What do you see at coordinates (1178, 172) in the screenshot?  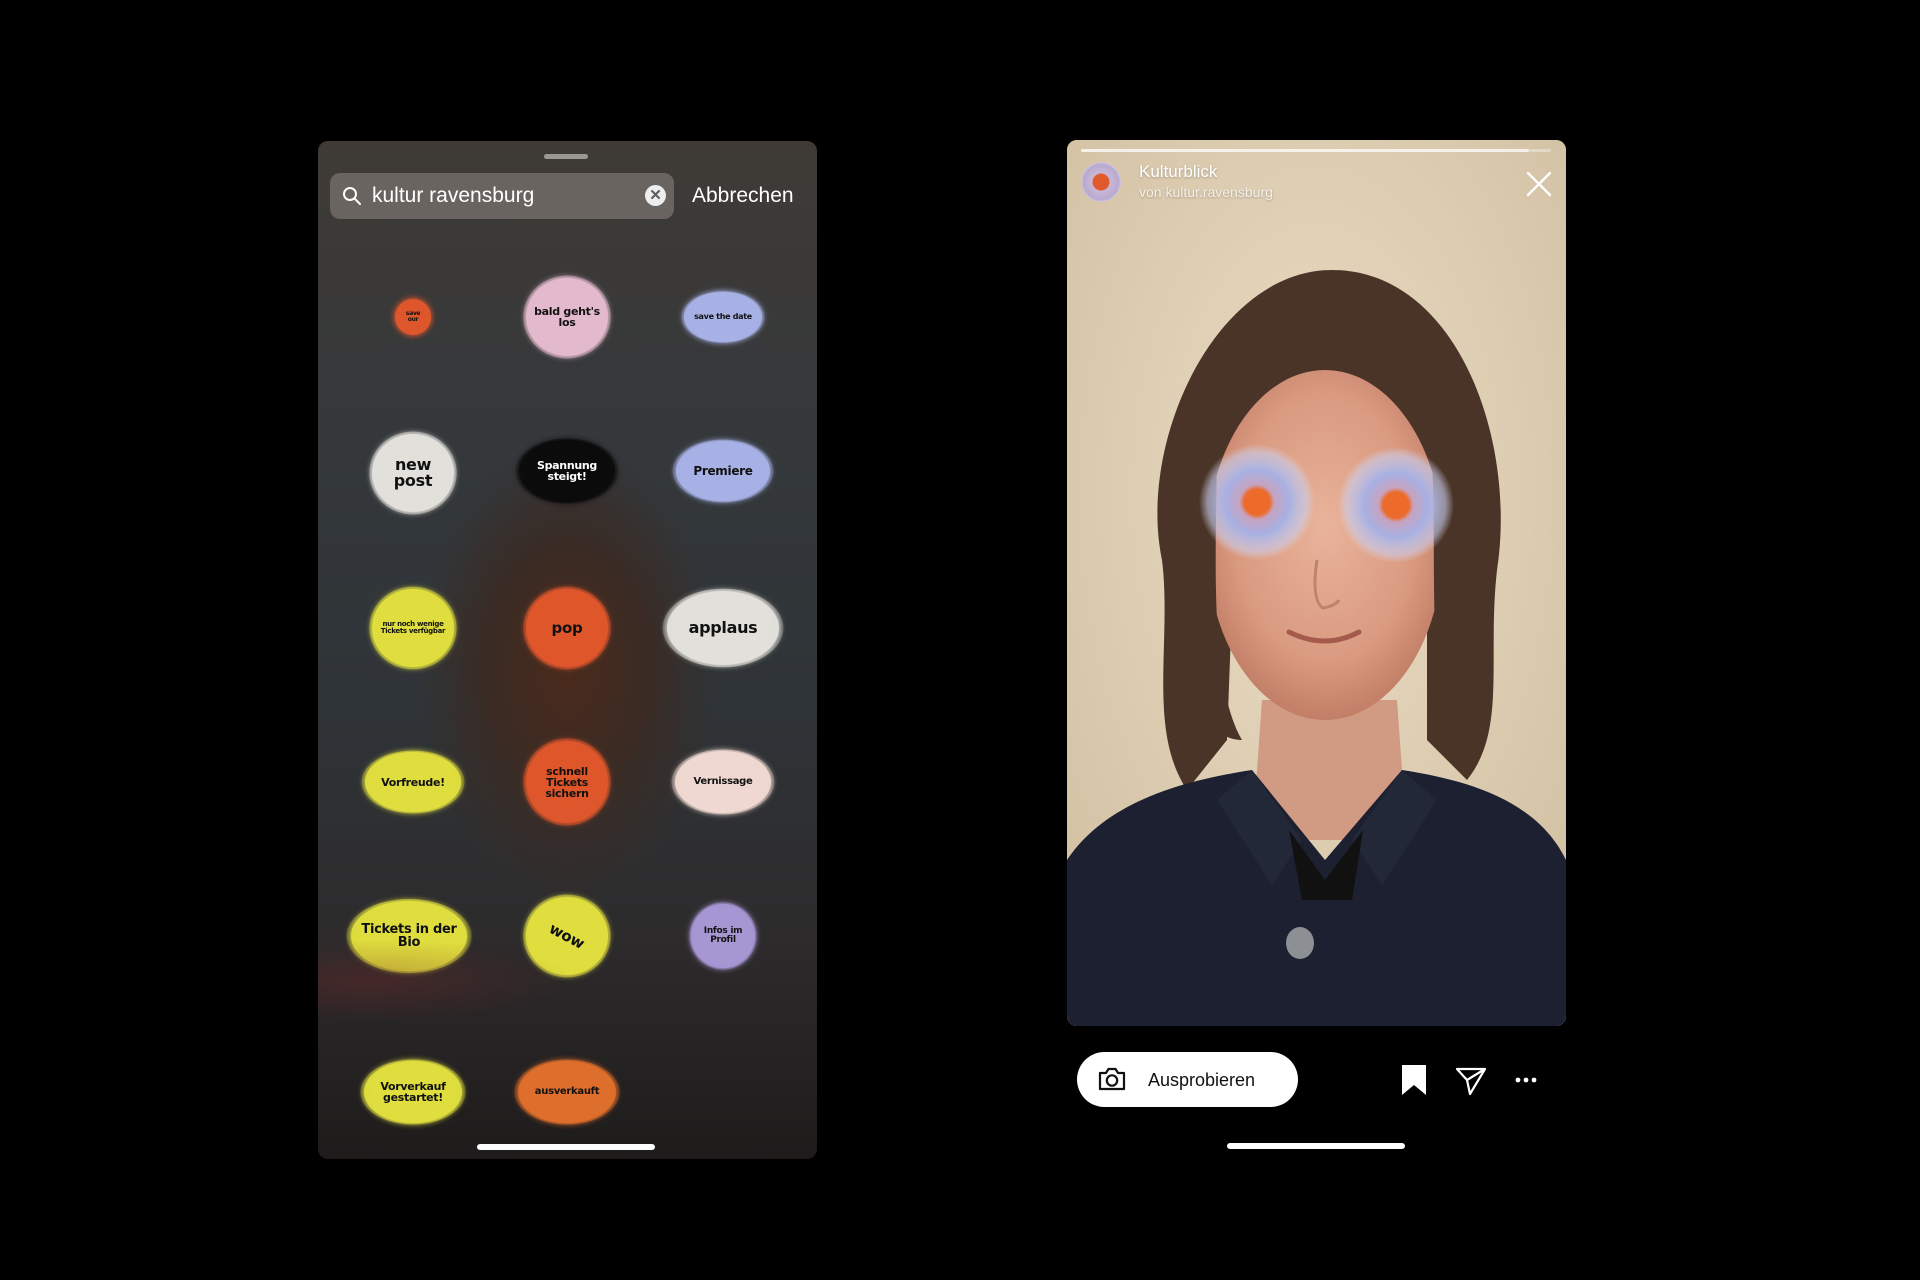 I see `effect-title: Kulturblick` at bounding box center [1178, 172].